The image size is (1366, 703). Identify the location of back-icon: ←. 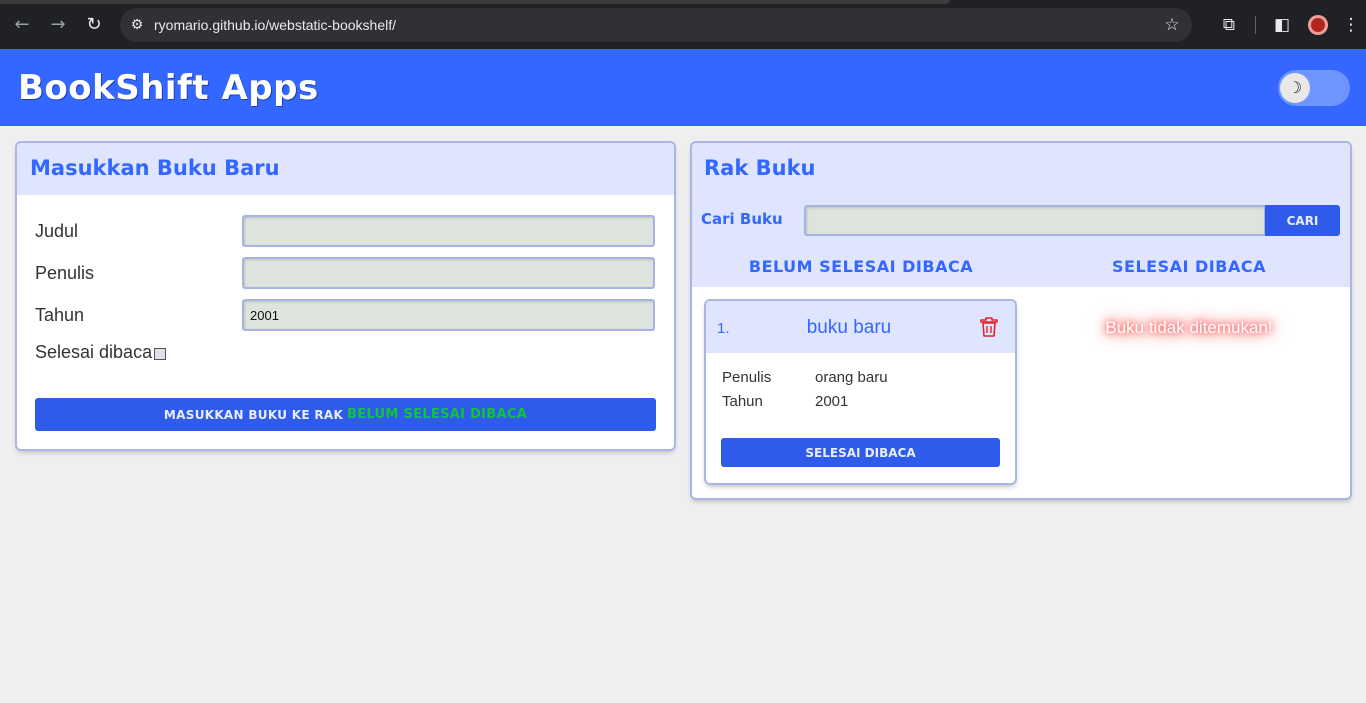
(22, 25).